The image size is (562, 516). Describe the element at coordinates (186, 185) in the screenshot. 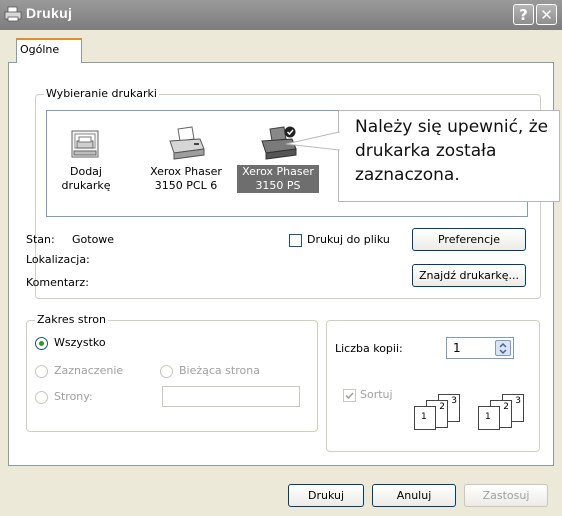

I see `printer-label: 3150 PCL 6` at that location.